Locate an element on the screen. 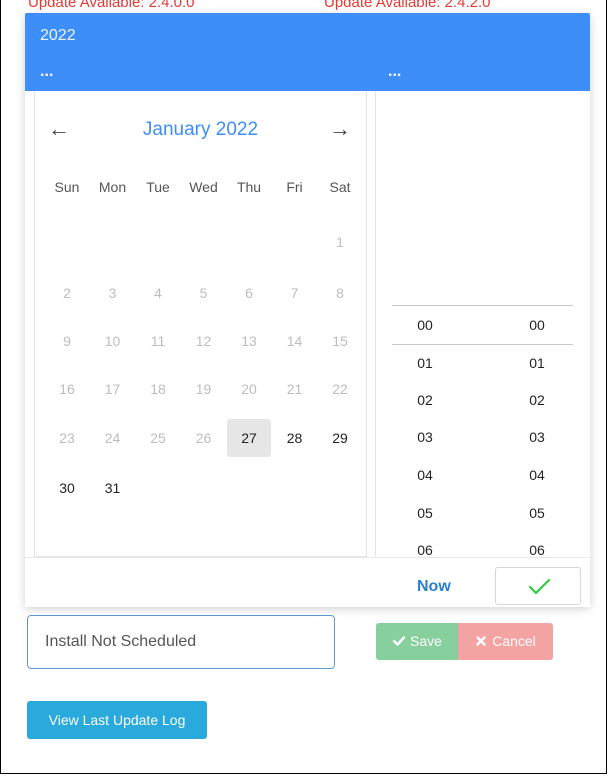  calendar-day: 11 is located at coordinates (158, 341).